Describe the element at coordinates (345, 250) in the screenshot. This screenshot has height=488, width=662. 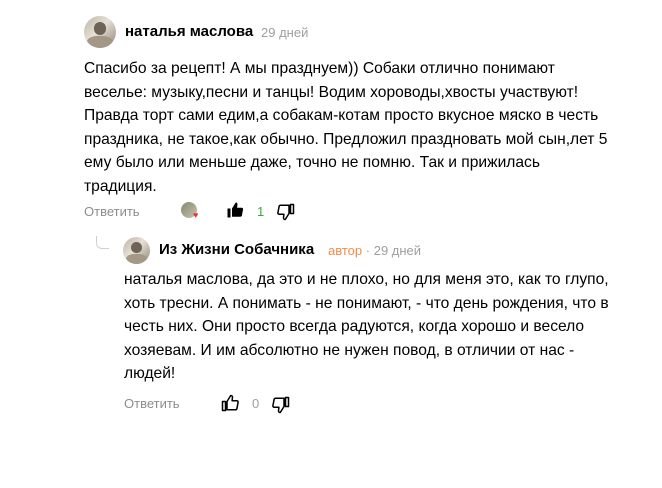
I see `author-badge: автор` at that location.